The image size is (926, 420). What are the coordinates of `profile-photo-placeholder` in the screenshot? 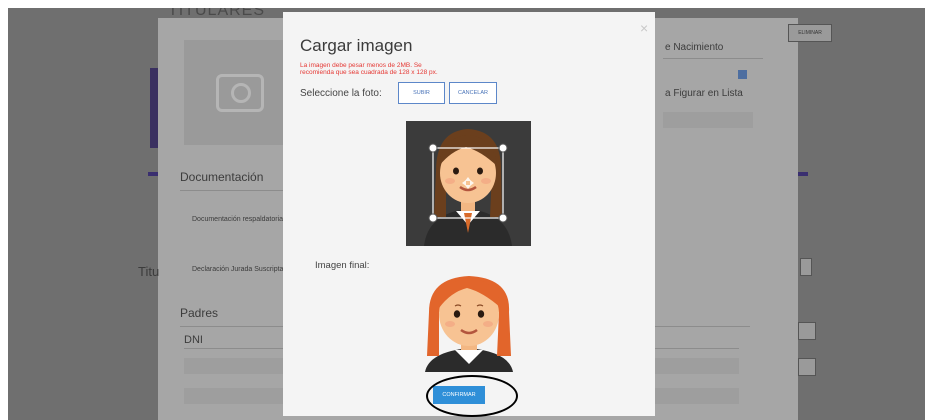 It's located at (239, 92).